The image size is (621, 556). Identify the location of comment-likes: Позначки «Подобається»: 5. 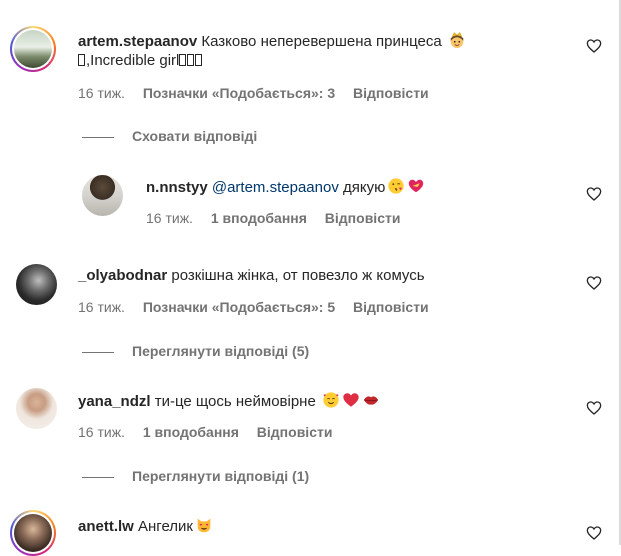
(239, 307).